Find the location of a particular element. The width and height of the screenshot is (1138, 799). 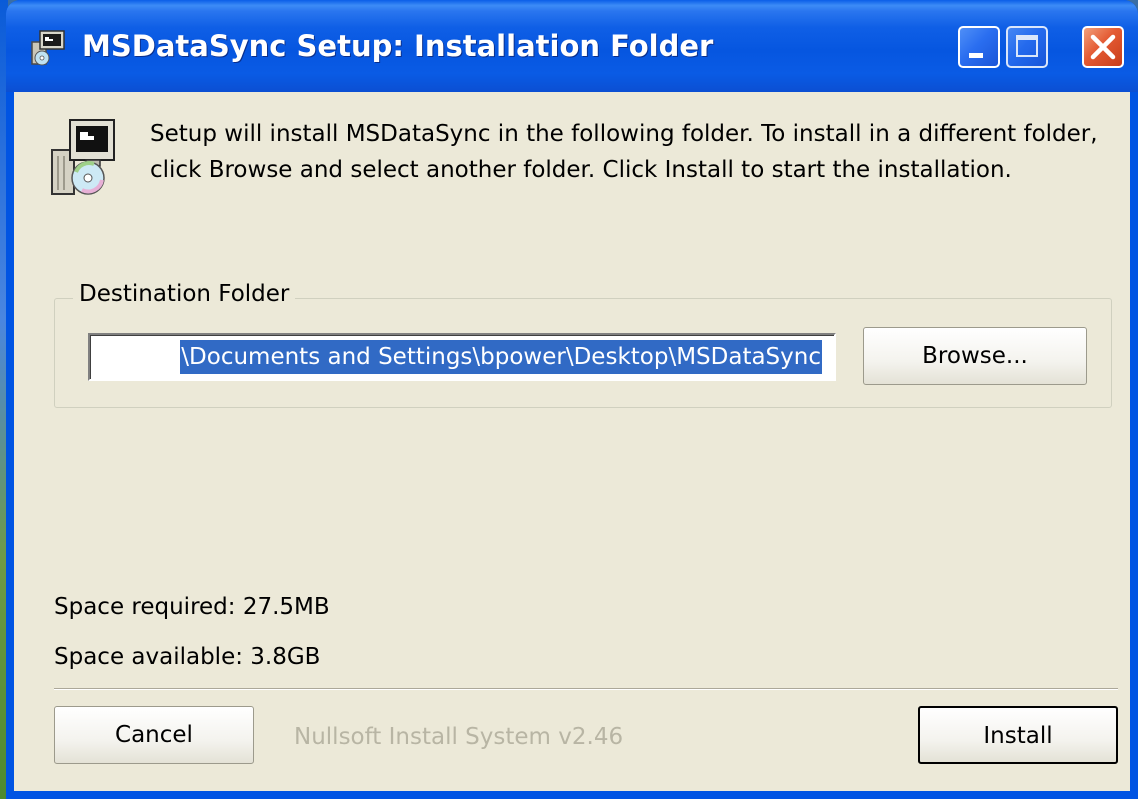

footer-divider is located at coordinates (586, 689).